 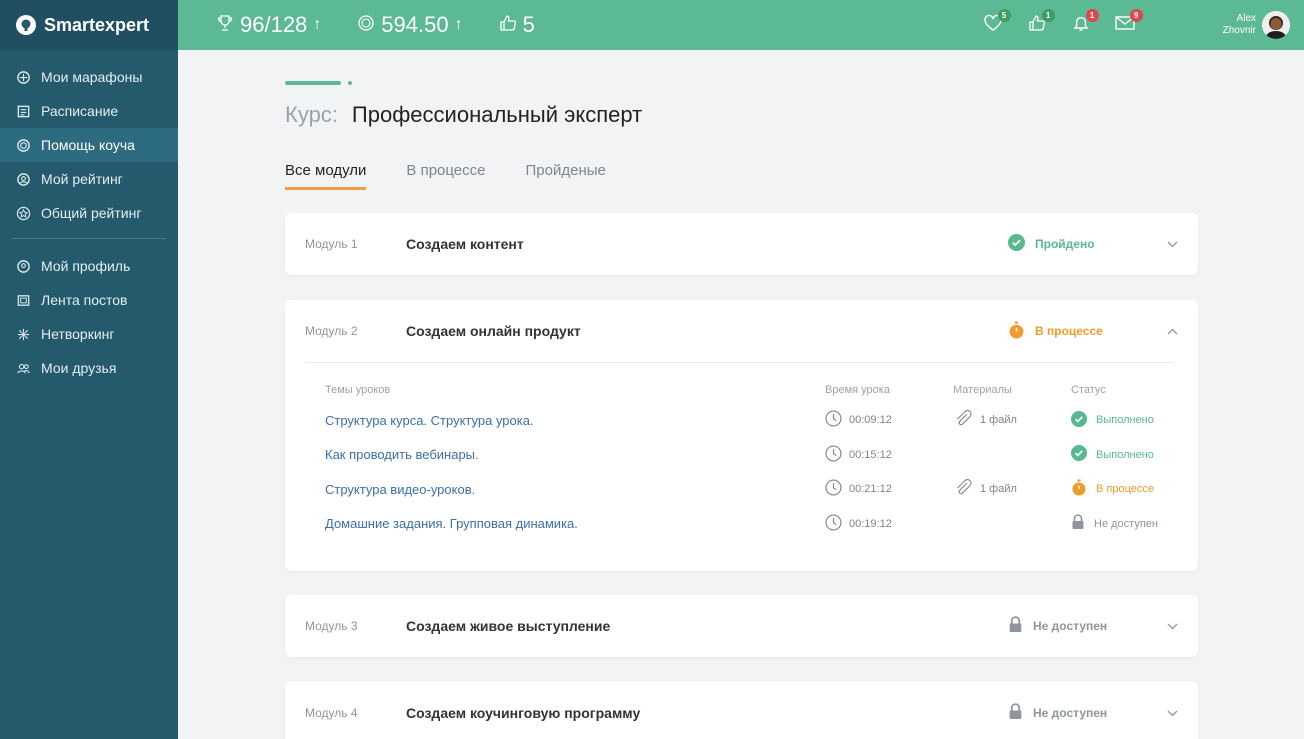 What do you see at coordinates (23, 145) in the screenshot?
I see `lifebuoy-icon` at bounding box center [23, 145].